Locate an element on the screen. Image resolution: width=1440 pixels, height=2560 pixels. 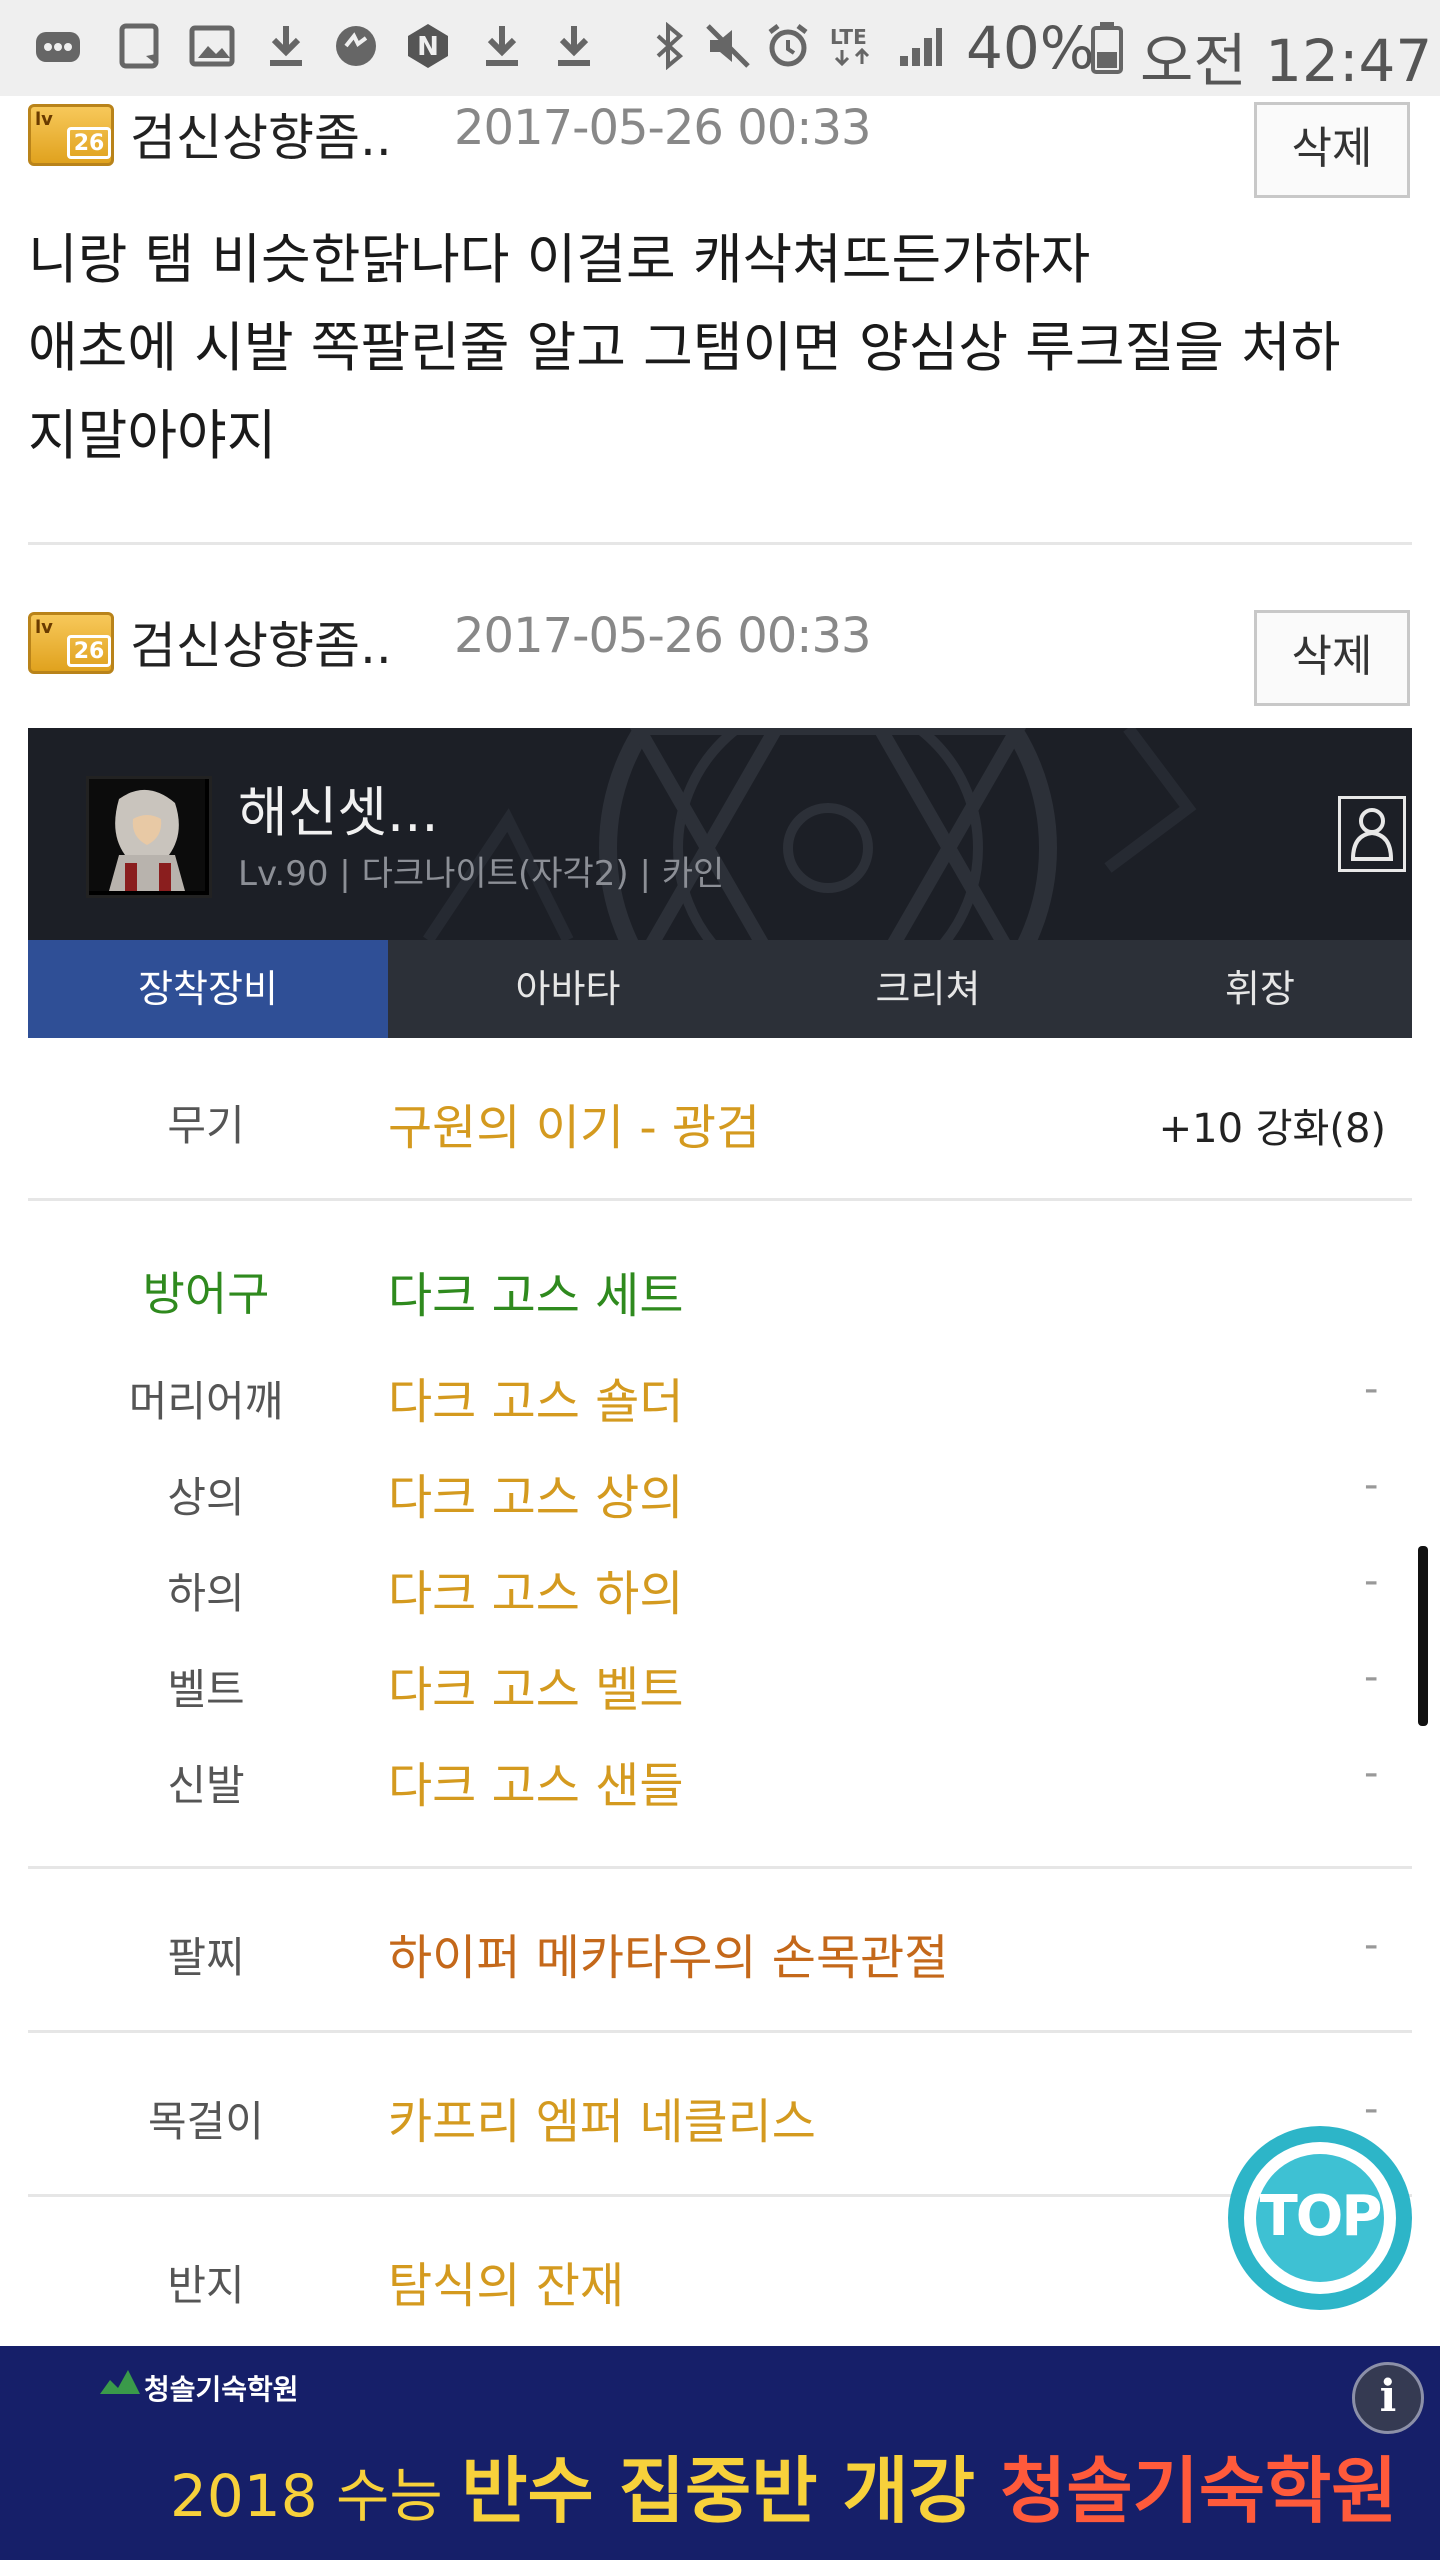
comment-divider is located at coordinates (720, 543).